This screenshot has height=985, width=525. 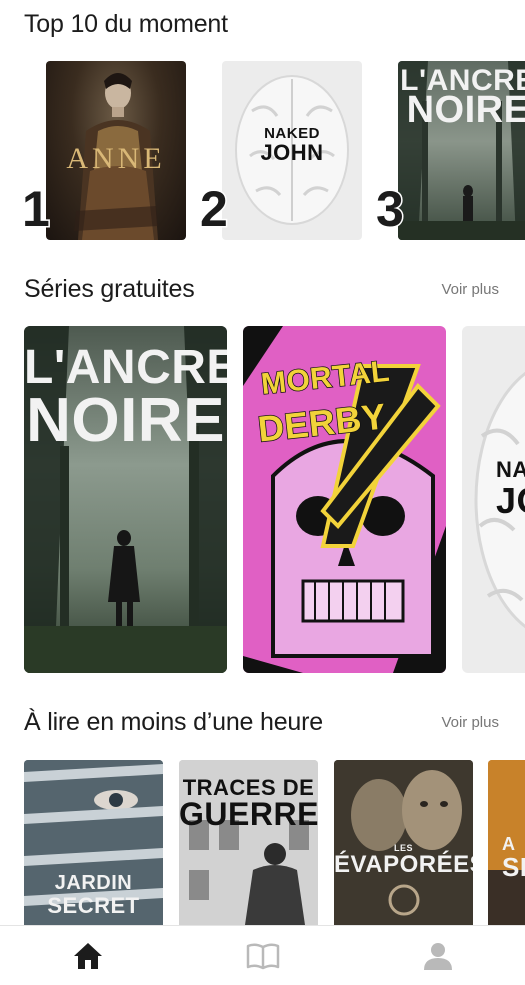 What do you see at coordinates (173, 722) in the screenshot?
I see `short-reads-title: À lire en moins d’une heure` at bounding box center [173, 722].